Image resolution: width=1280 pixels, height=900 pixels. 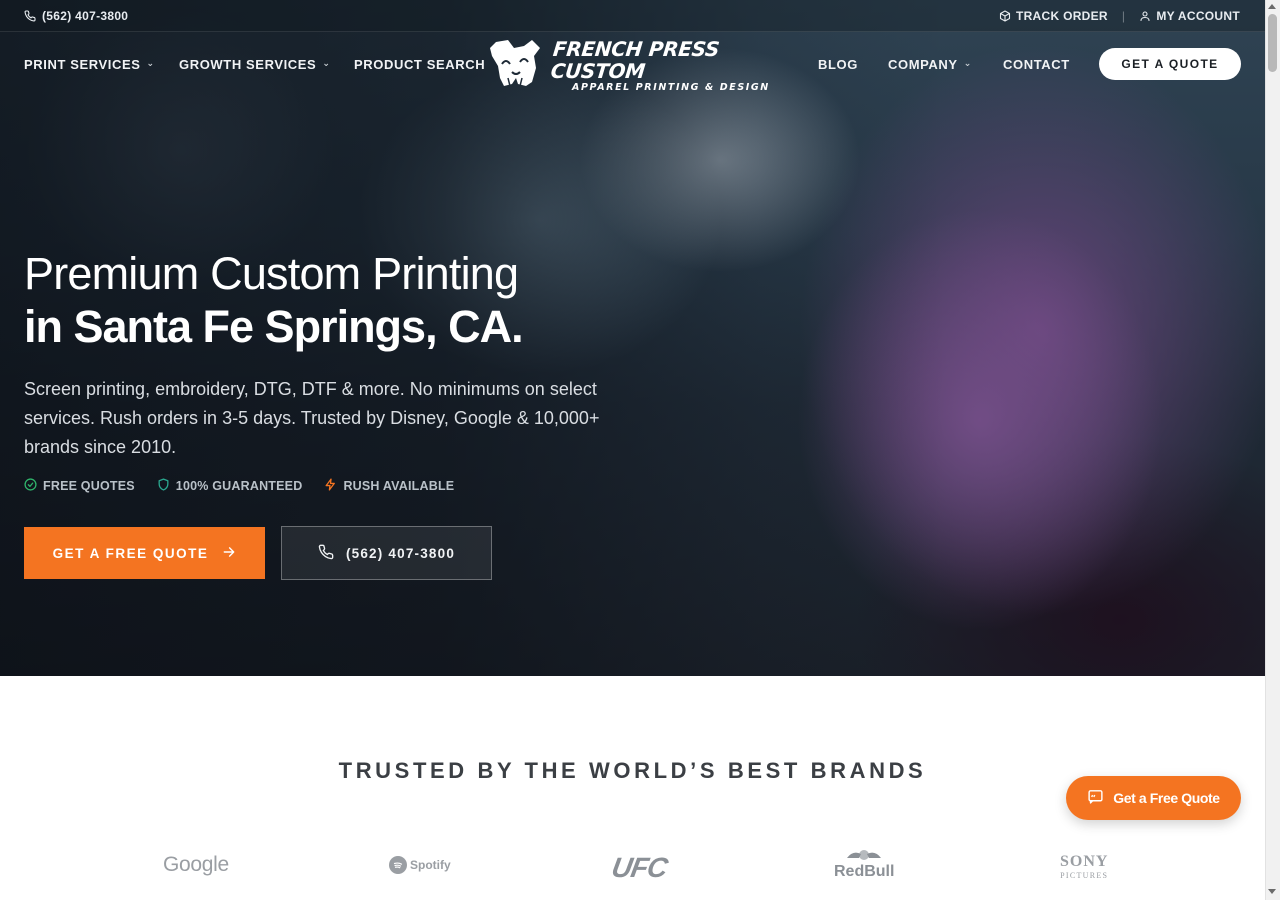 What do you see at coordinates (399, 486) in the screenshot?
I see `badge-rush-label: RUSH AVAILABLE` at bounding box center [399, 486].